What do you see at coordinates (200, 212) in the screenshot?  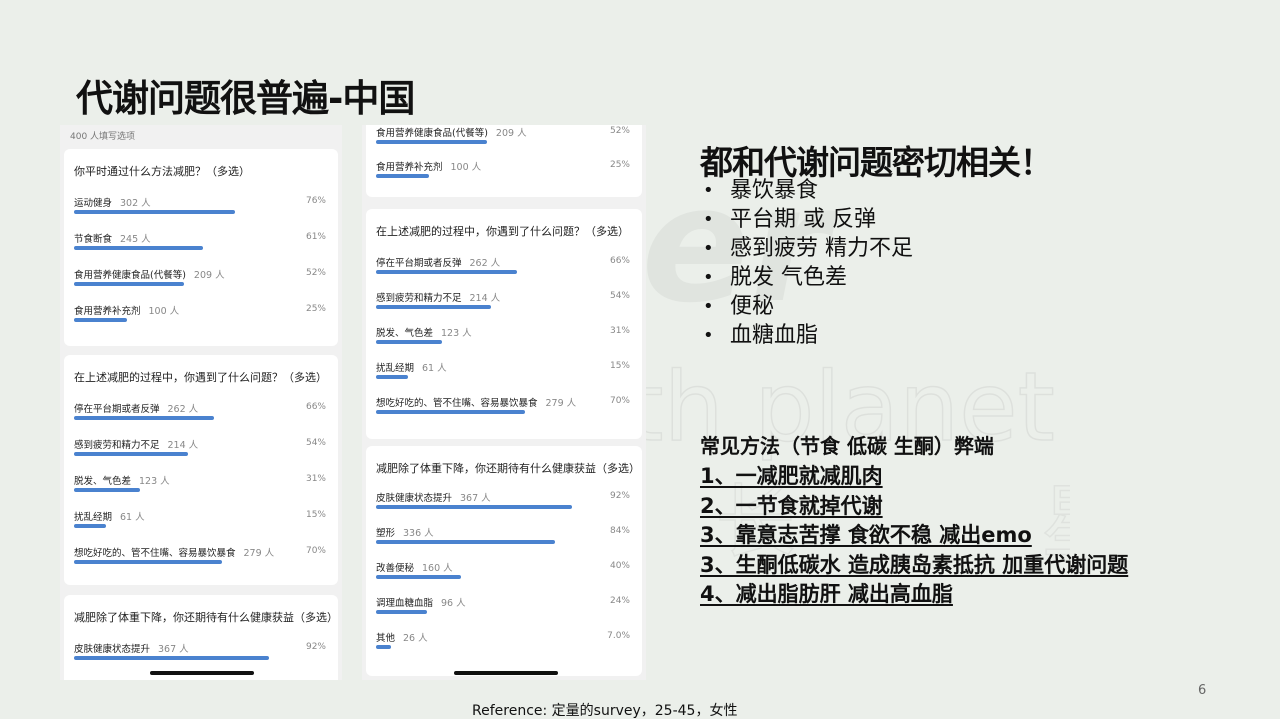 I see `survey-option: 运动健身 302 人 76%` at bounding box center [200, 212].